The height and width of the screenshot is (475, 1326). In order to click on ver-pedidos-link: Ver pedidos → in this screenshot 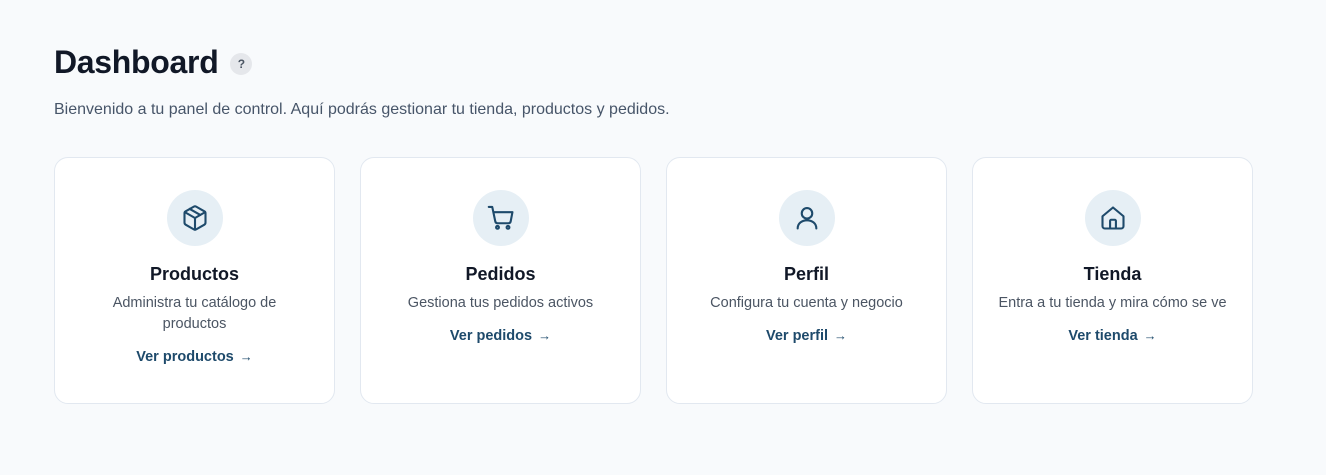, I will do `click(500, 336)`.